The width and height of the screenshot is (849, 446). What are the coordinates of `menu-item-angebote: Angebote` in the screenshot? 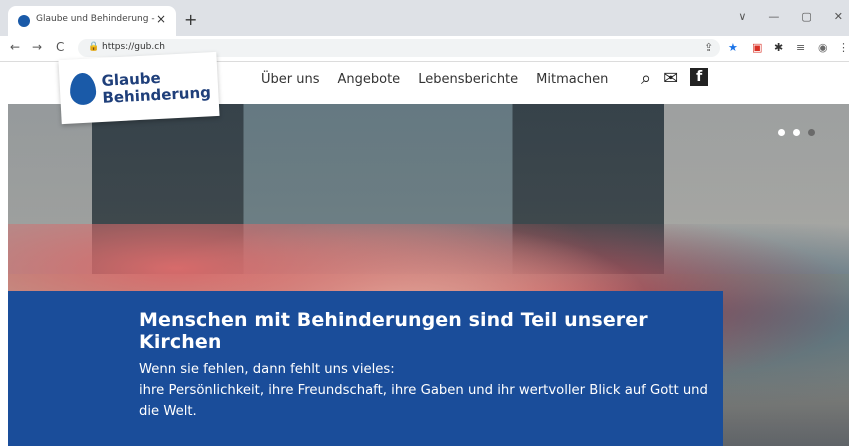 It's located at (369, 79).